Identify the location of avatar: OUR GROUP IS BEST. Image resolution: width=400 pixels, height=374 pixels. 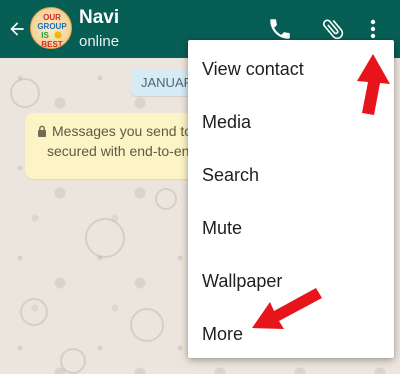
(51, 28).